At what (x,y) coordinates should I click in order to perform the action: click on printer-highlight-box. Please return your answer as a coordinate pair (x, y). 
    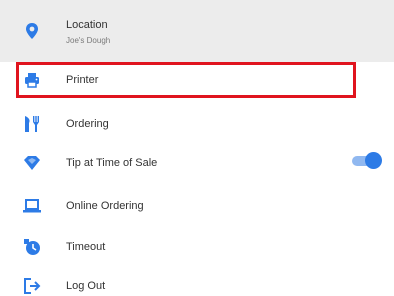
    Looking at the image, I should click on (186, 80).